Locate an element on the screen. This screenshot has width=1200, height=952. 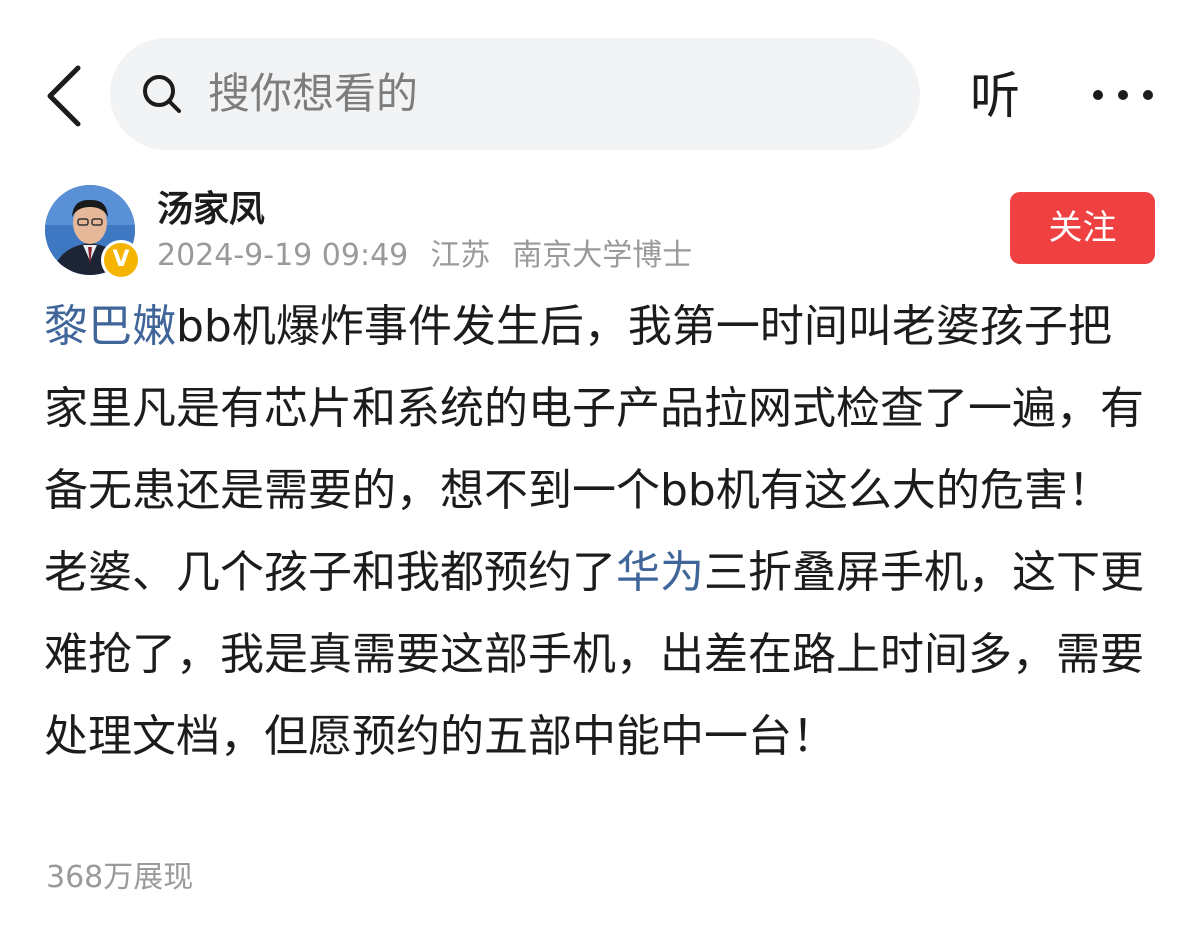
author-title: 南京大学博士 is located at coordinates (602, 255).